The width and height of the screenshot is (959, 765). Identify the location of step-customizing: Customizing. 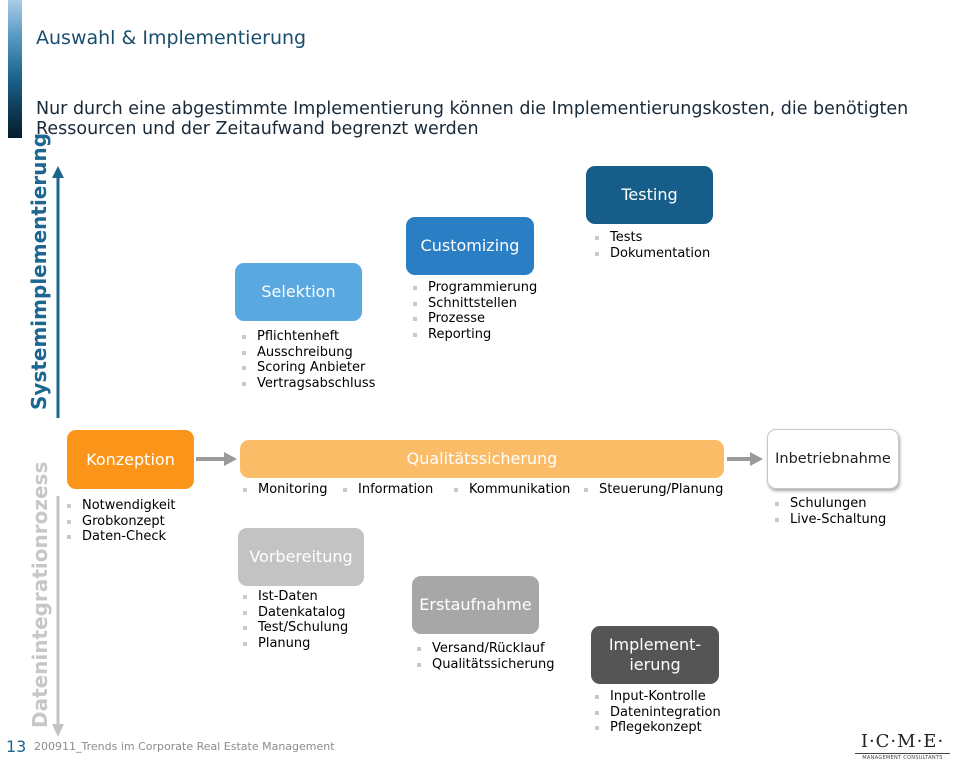
(470, 246).